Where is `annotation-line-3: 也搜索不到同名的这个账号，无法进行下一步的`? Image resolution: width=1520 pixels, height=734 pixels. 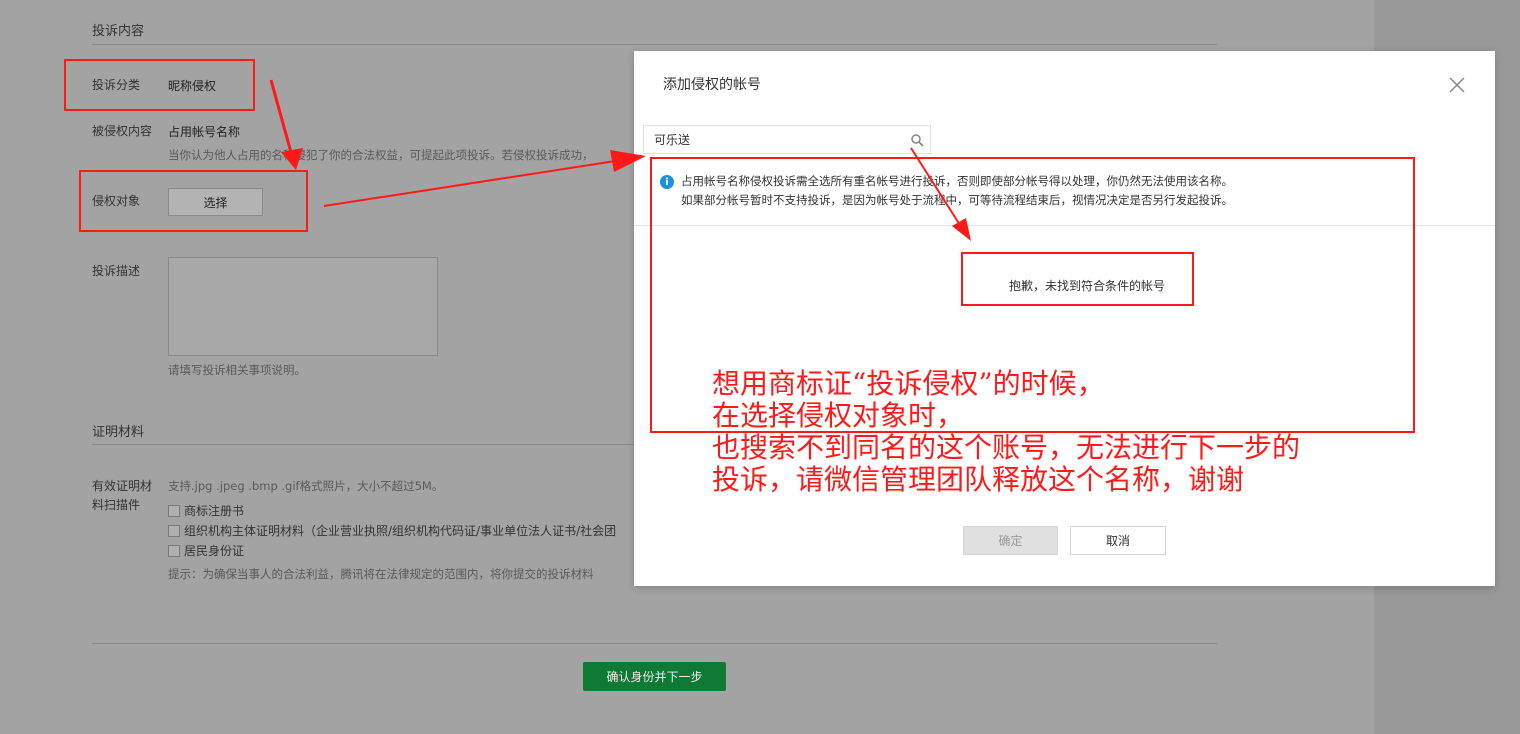 annotation-line-3: 也搜索不到同名的这个账号，无法进行下一步的 is located at coordinates (1006, 447).